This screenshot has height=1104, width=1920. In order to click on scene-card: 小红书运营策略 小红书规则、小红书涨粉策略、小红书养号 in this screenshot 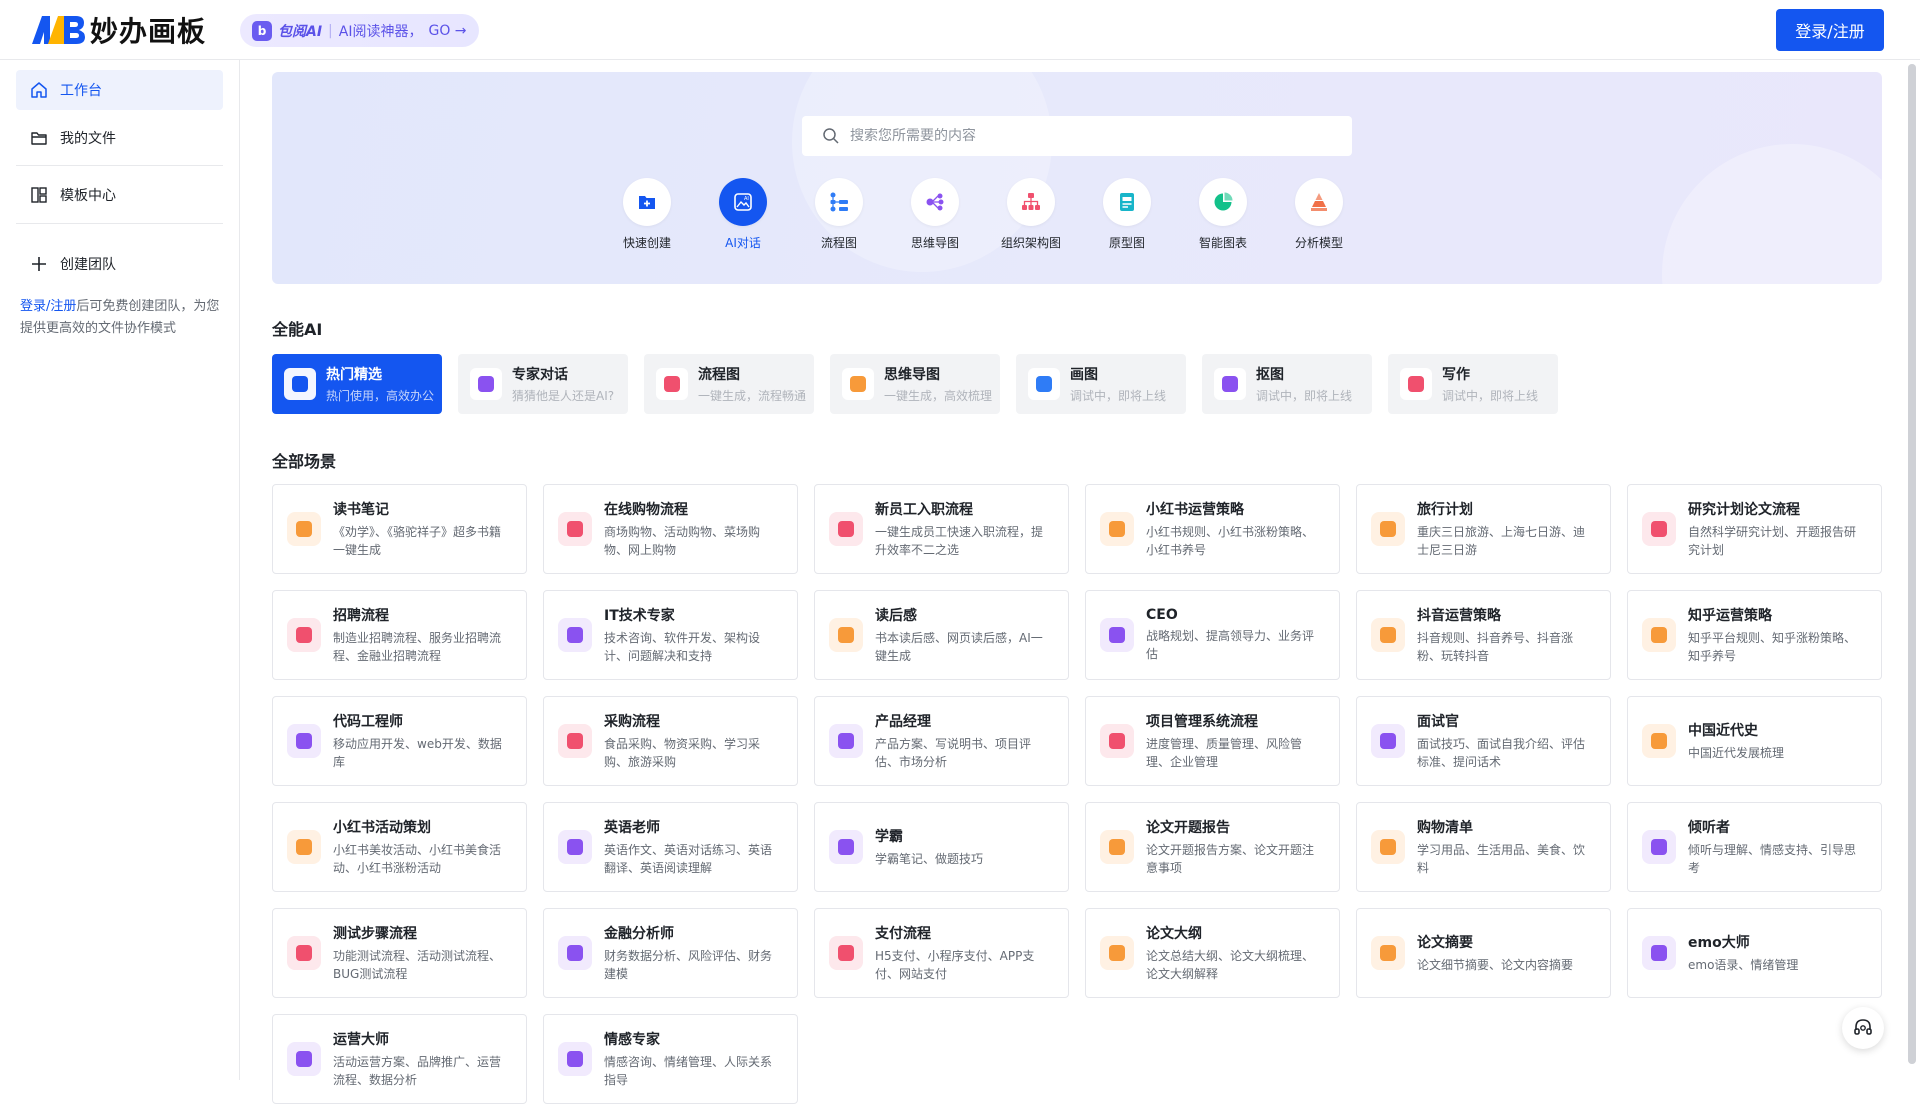, I will do `click(1212, 529)`.